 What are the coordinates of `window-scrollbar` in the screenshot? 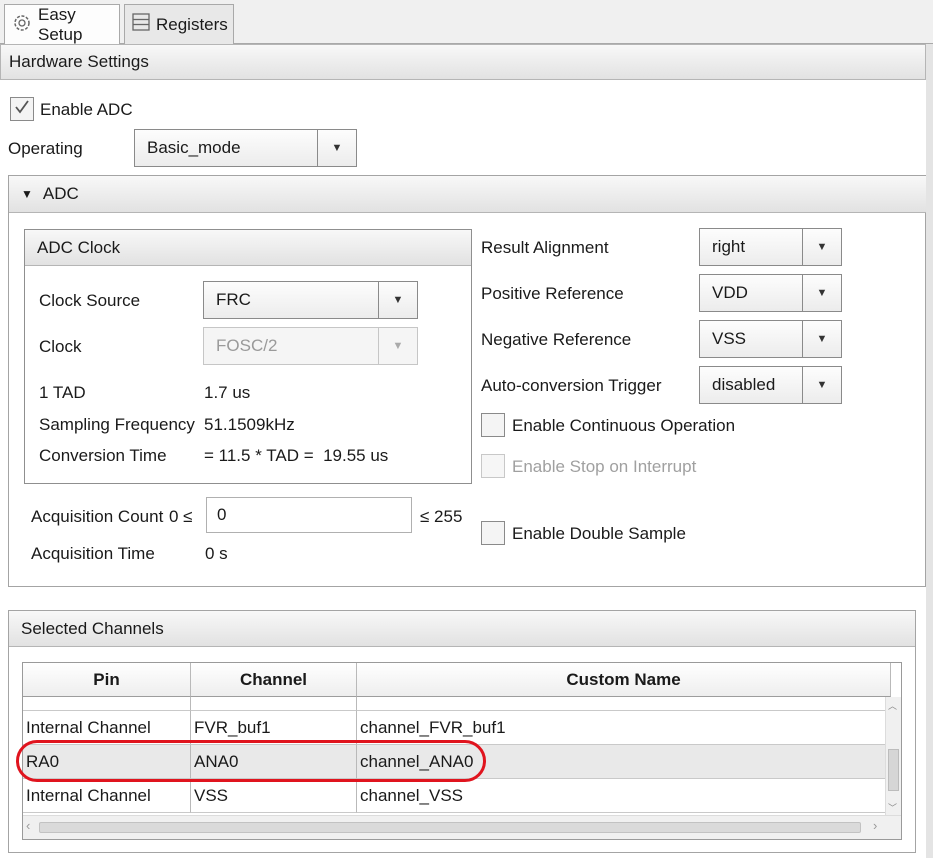 It's located at (929, 451).